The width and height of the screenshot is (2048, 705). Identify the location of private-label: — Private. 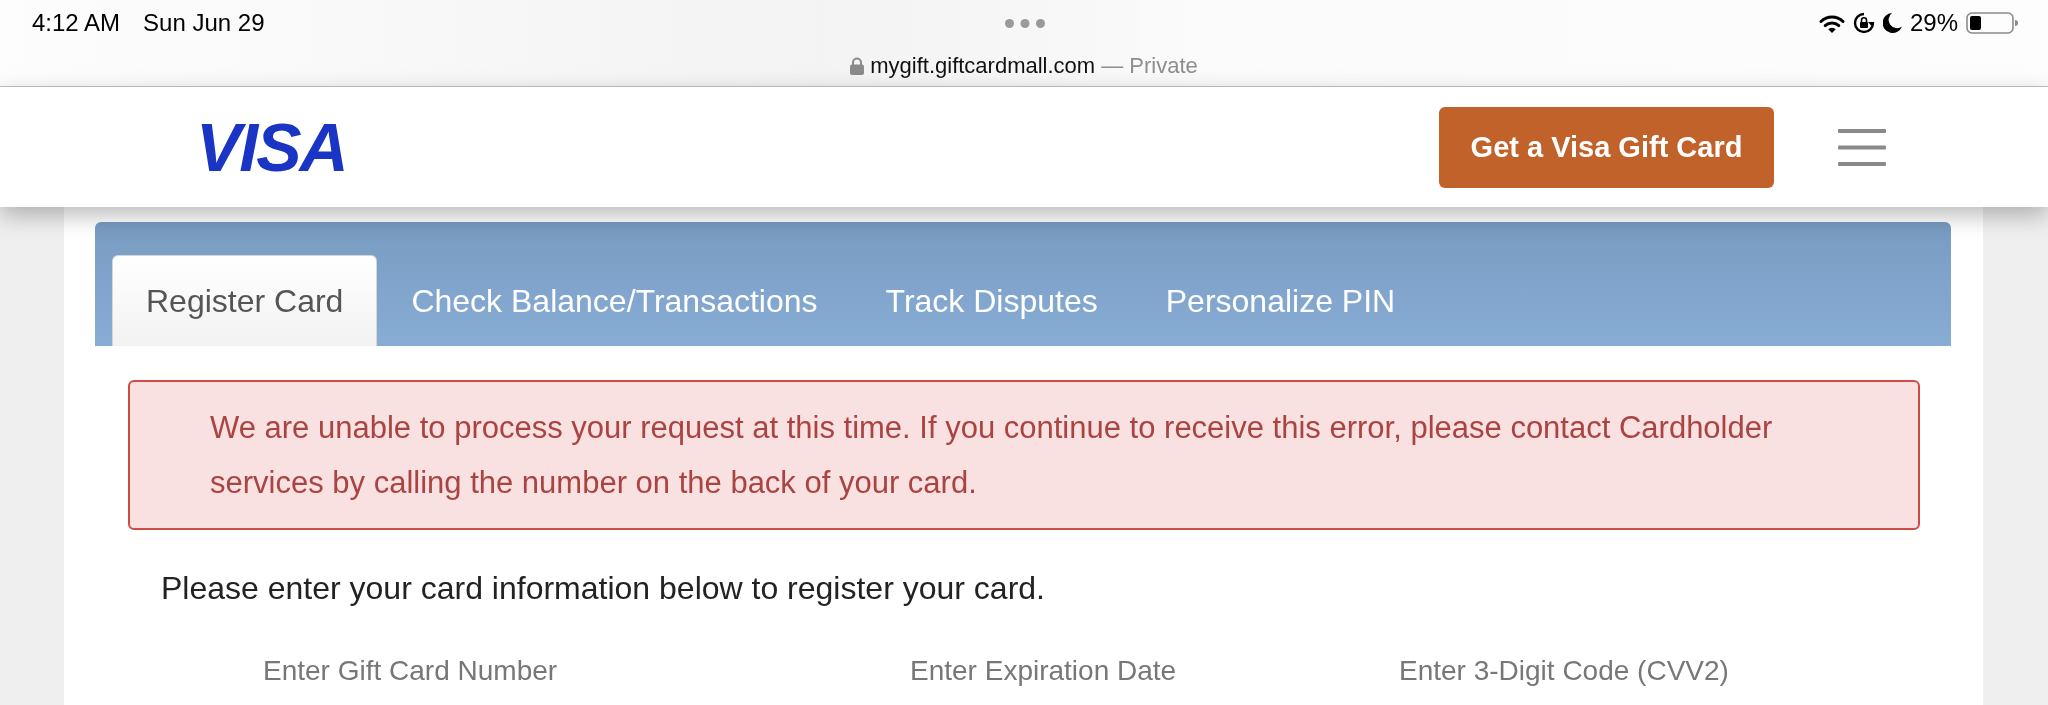
(1149, 66).